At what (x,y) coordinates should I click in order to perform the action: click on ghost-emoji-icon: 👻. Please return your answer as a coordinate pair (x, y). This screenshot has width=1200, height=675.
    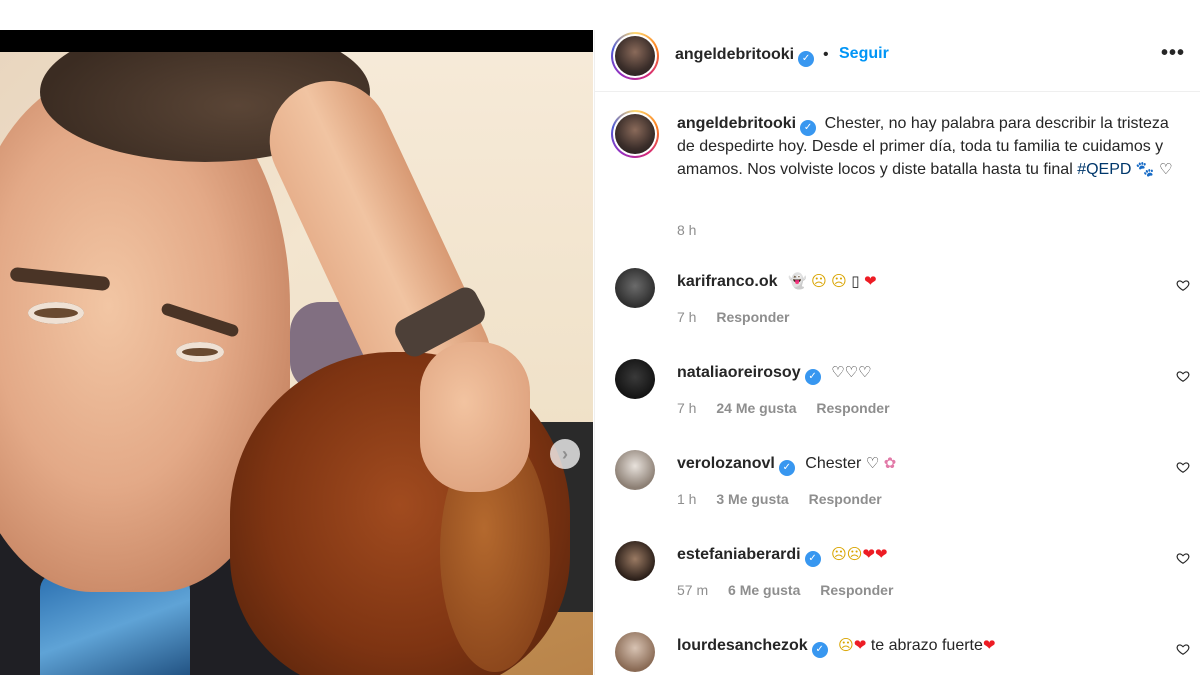
    Looking at the image, I should click on (797, 281).